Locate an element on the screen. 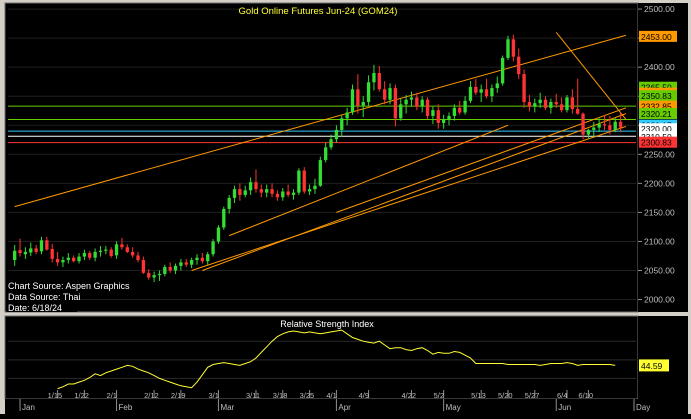 Image resolution: width=691 pixels, height=419 pixels. price-tag: 2350.83 is located at coordinates (656, 96).